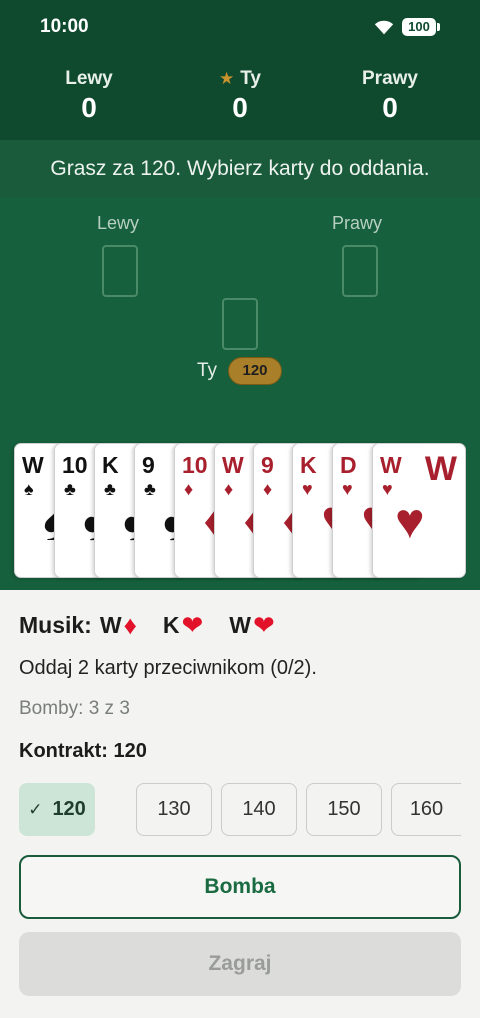 The width and height of the screenshot is (480, 1018). I want to click on bombs-count: Bomby: 3 z 3, so click(74, 708).